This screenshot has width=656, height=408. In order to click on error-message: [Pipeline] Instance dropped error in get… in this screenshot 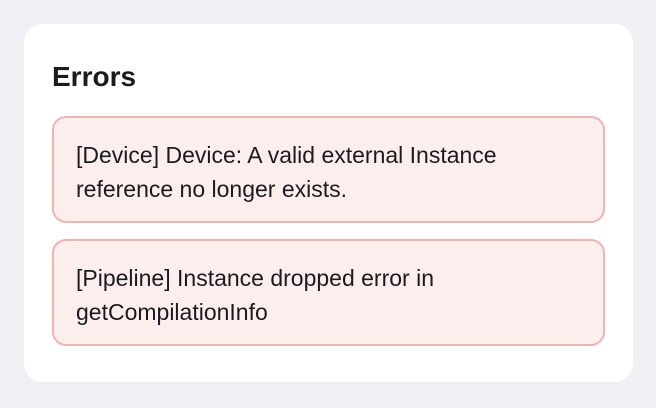, I will do `click(255, 295)`.